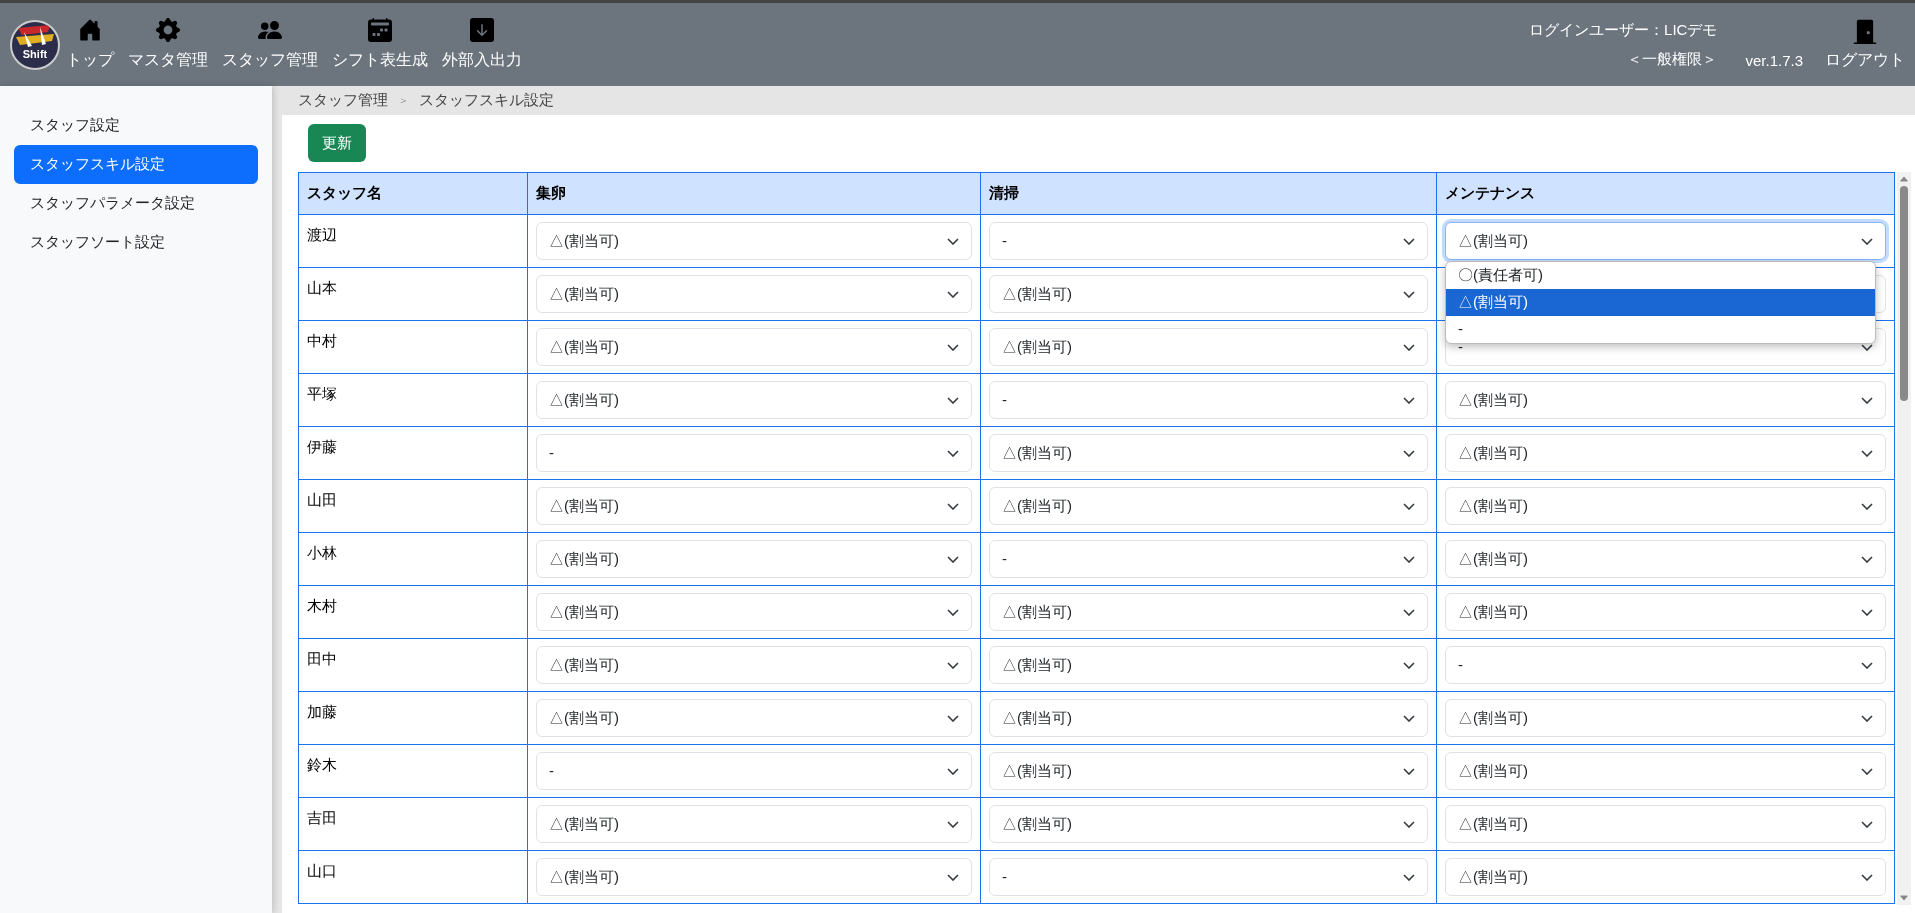 The height and width of the screenshot is (913, 1915). I want to click on sidebar-item: スタッフ設定, so click(136, 125).